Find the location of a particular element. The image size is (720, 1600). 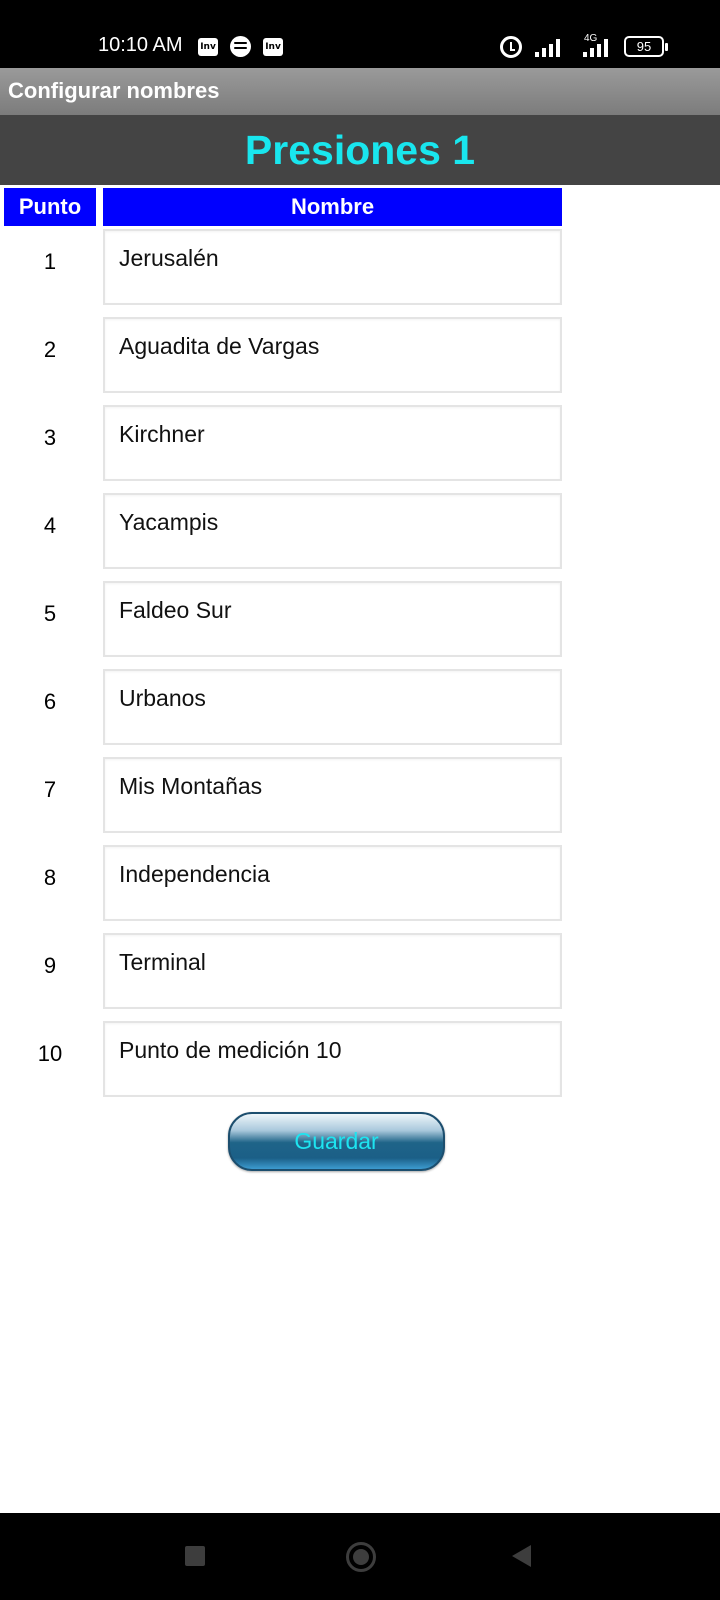

table-row: 7 is located at coordinates (360, 796).